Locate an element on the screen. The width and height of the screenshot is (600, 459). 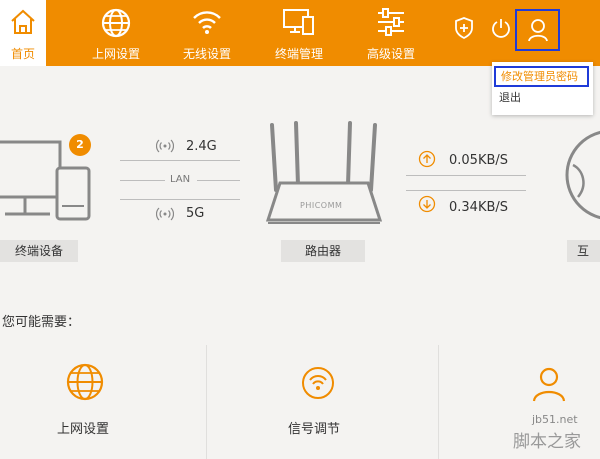
nav-devices: 终端管理 is located at coordinates (299, 33).